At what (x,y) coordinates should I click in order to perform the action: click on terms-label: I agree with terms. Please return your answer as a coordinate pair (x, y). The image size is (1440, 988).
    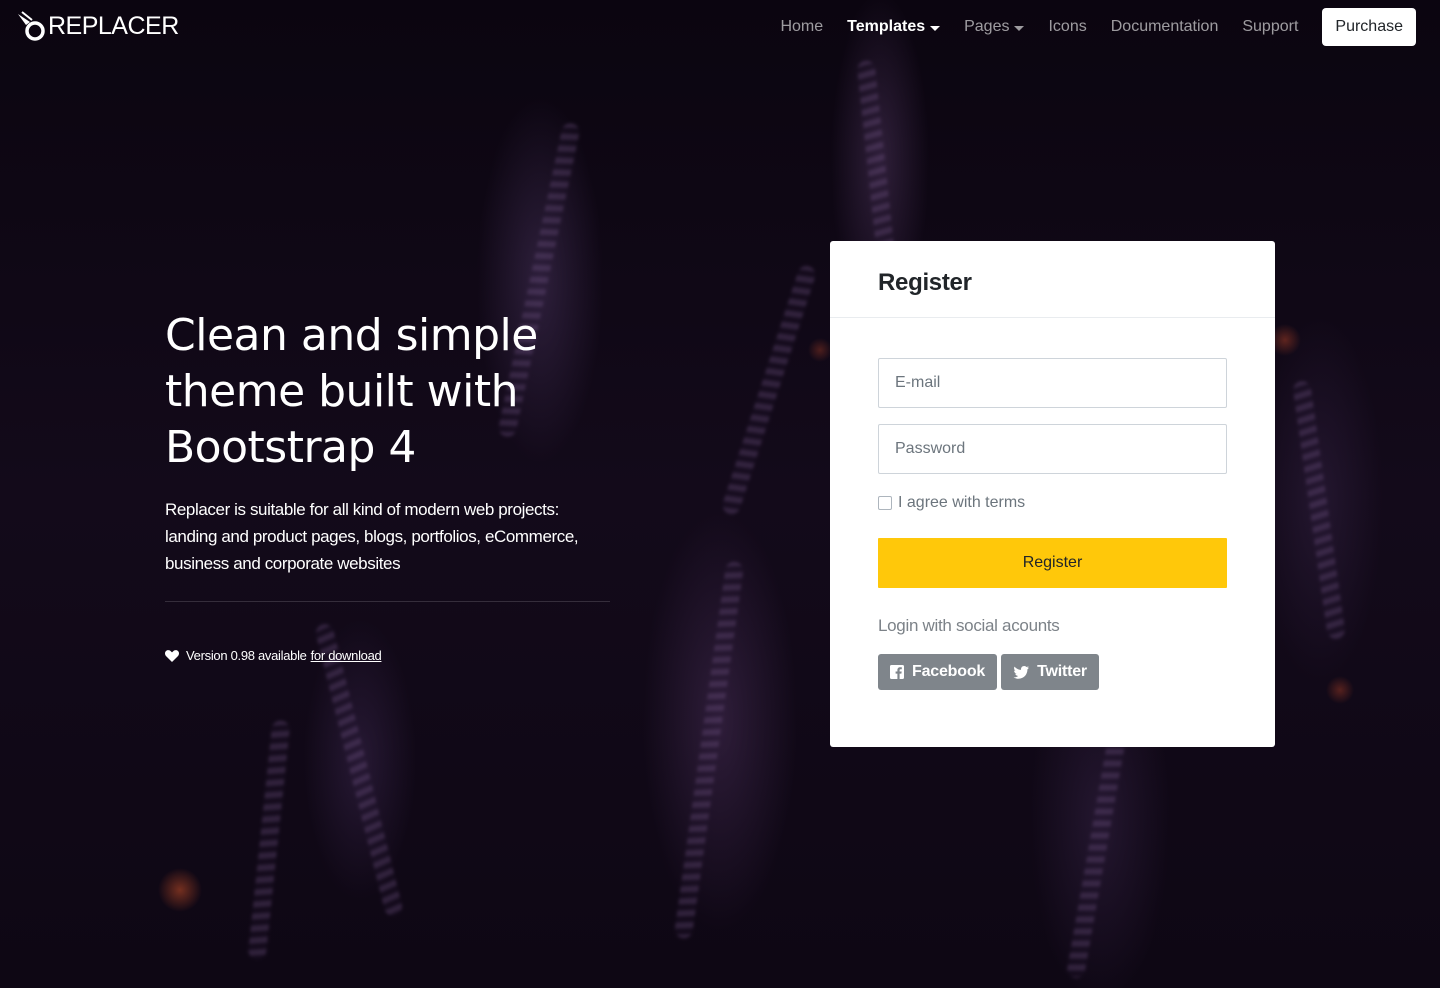
    Looking at the image, I should click on (961, 503).